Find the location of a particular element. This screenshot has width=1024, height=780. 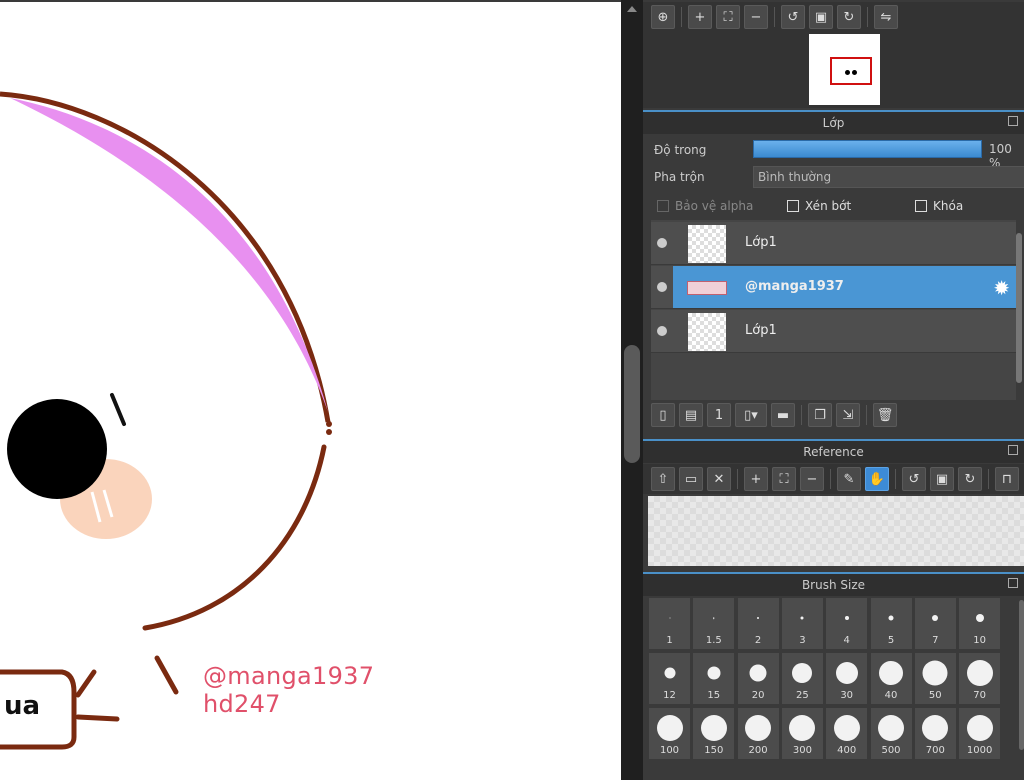

brush-size-cell: 10 is located at coordinates (980, 623).